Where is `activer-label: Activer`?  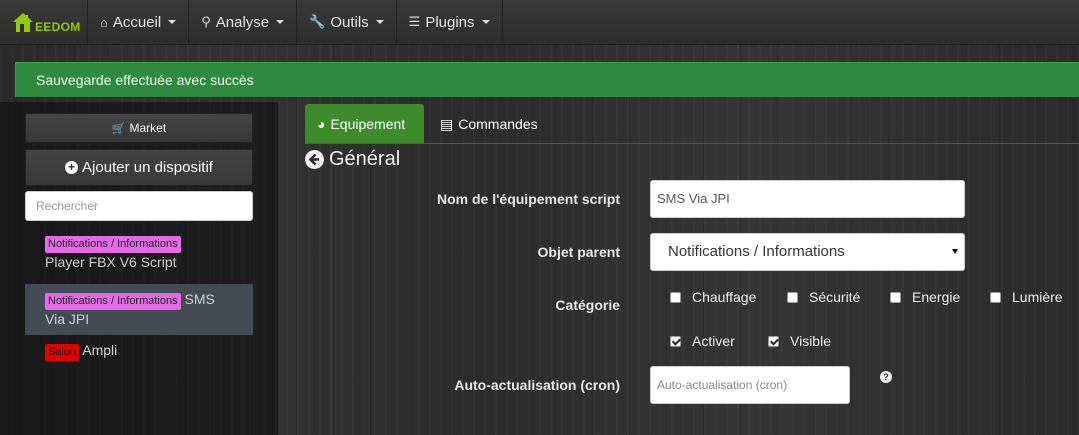 activer-label: Activer is located at coordinates (713, 341).